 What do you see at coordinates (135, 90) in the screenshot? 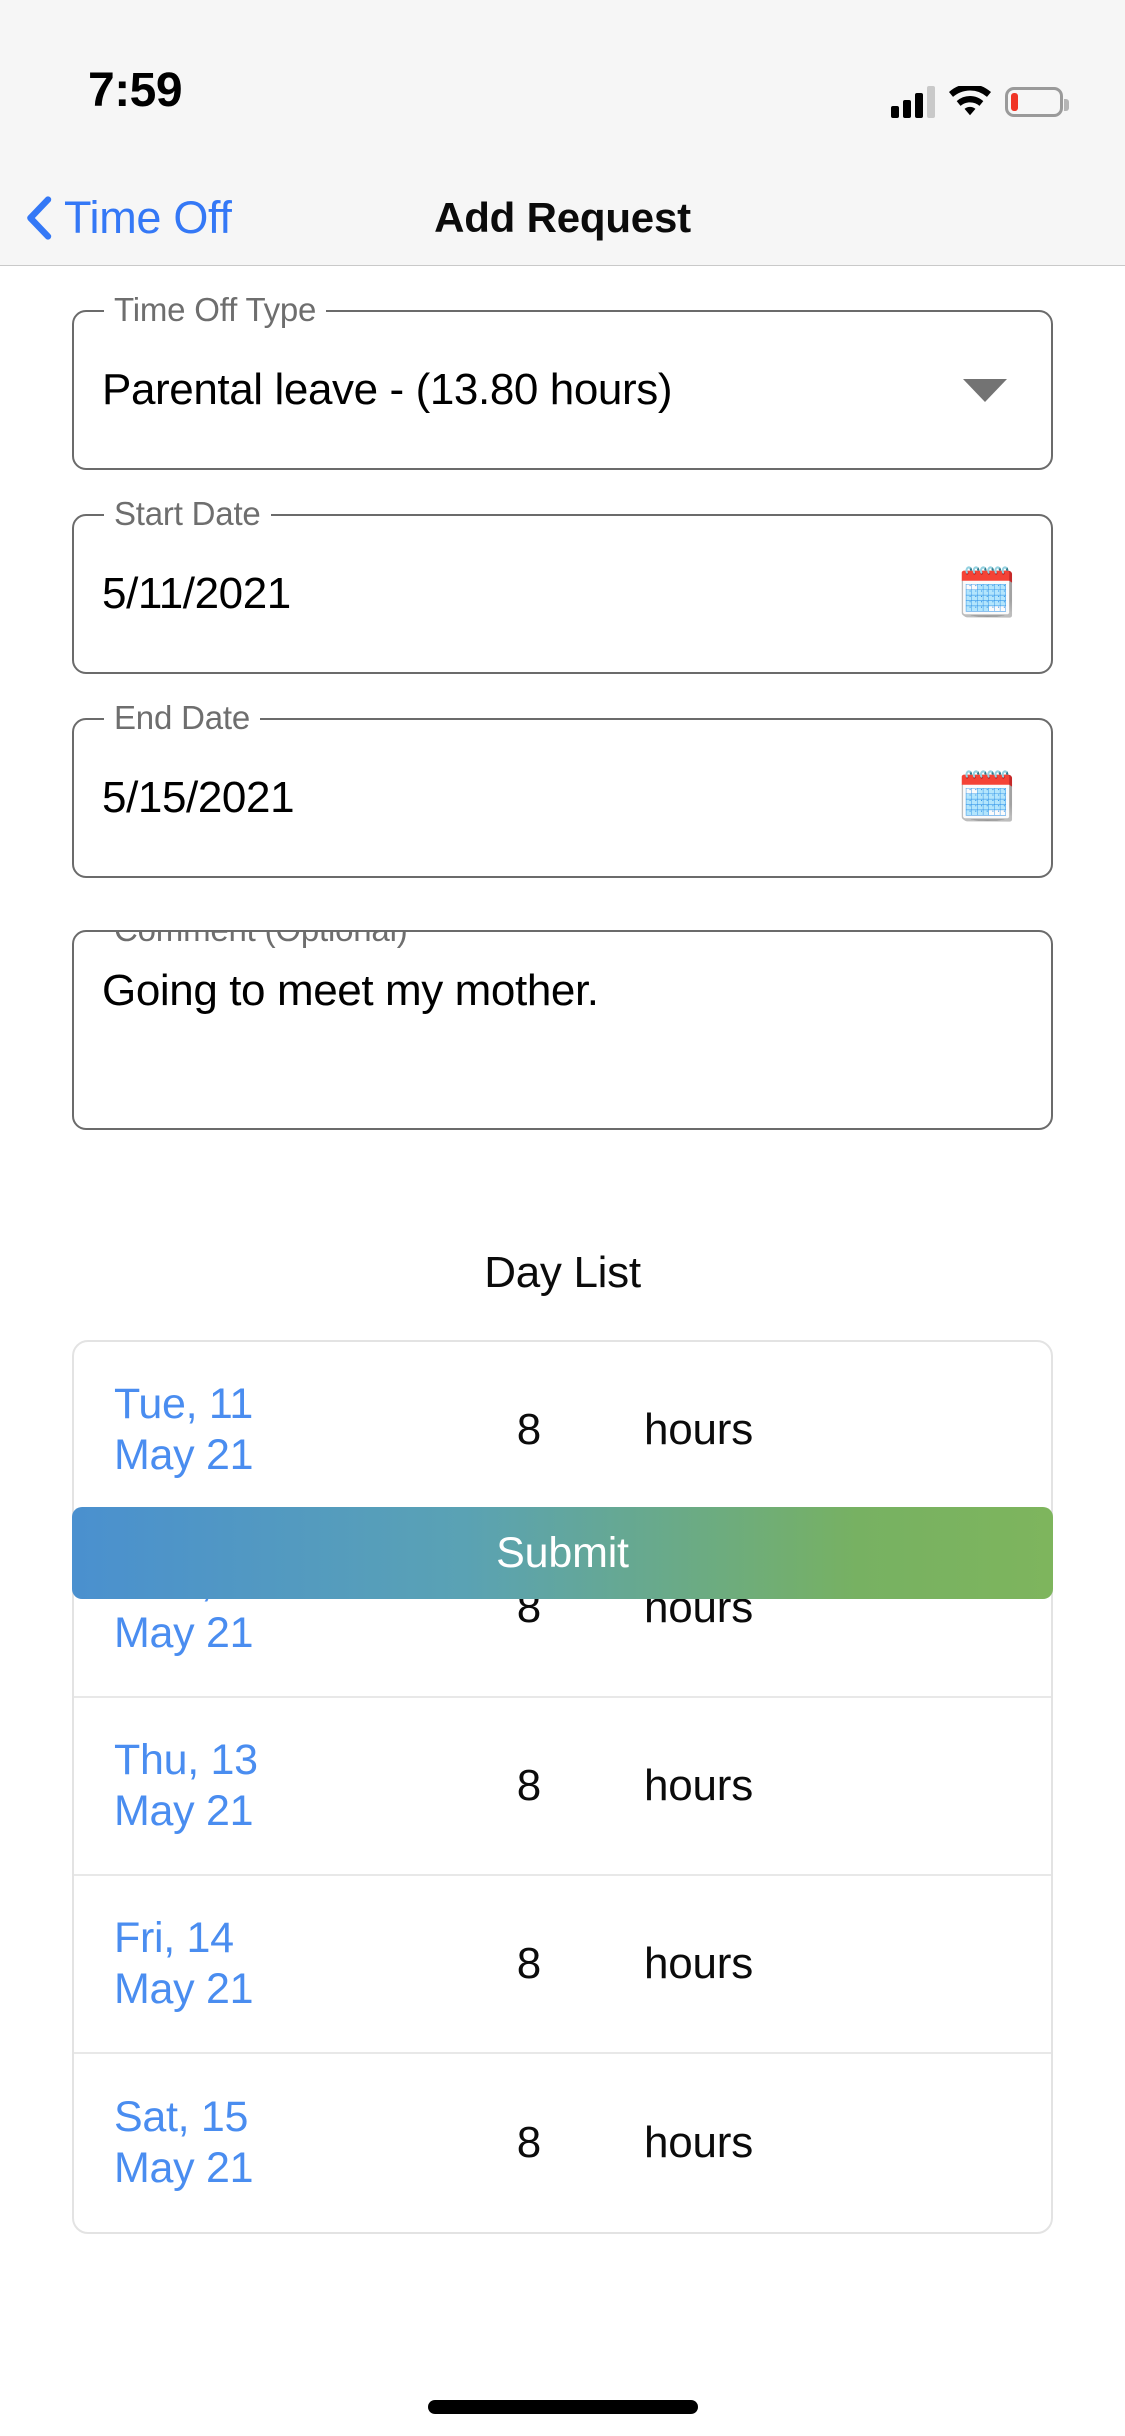
I see `status-bar-time: 7:59` at bounding box center [135, 90].